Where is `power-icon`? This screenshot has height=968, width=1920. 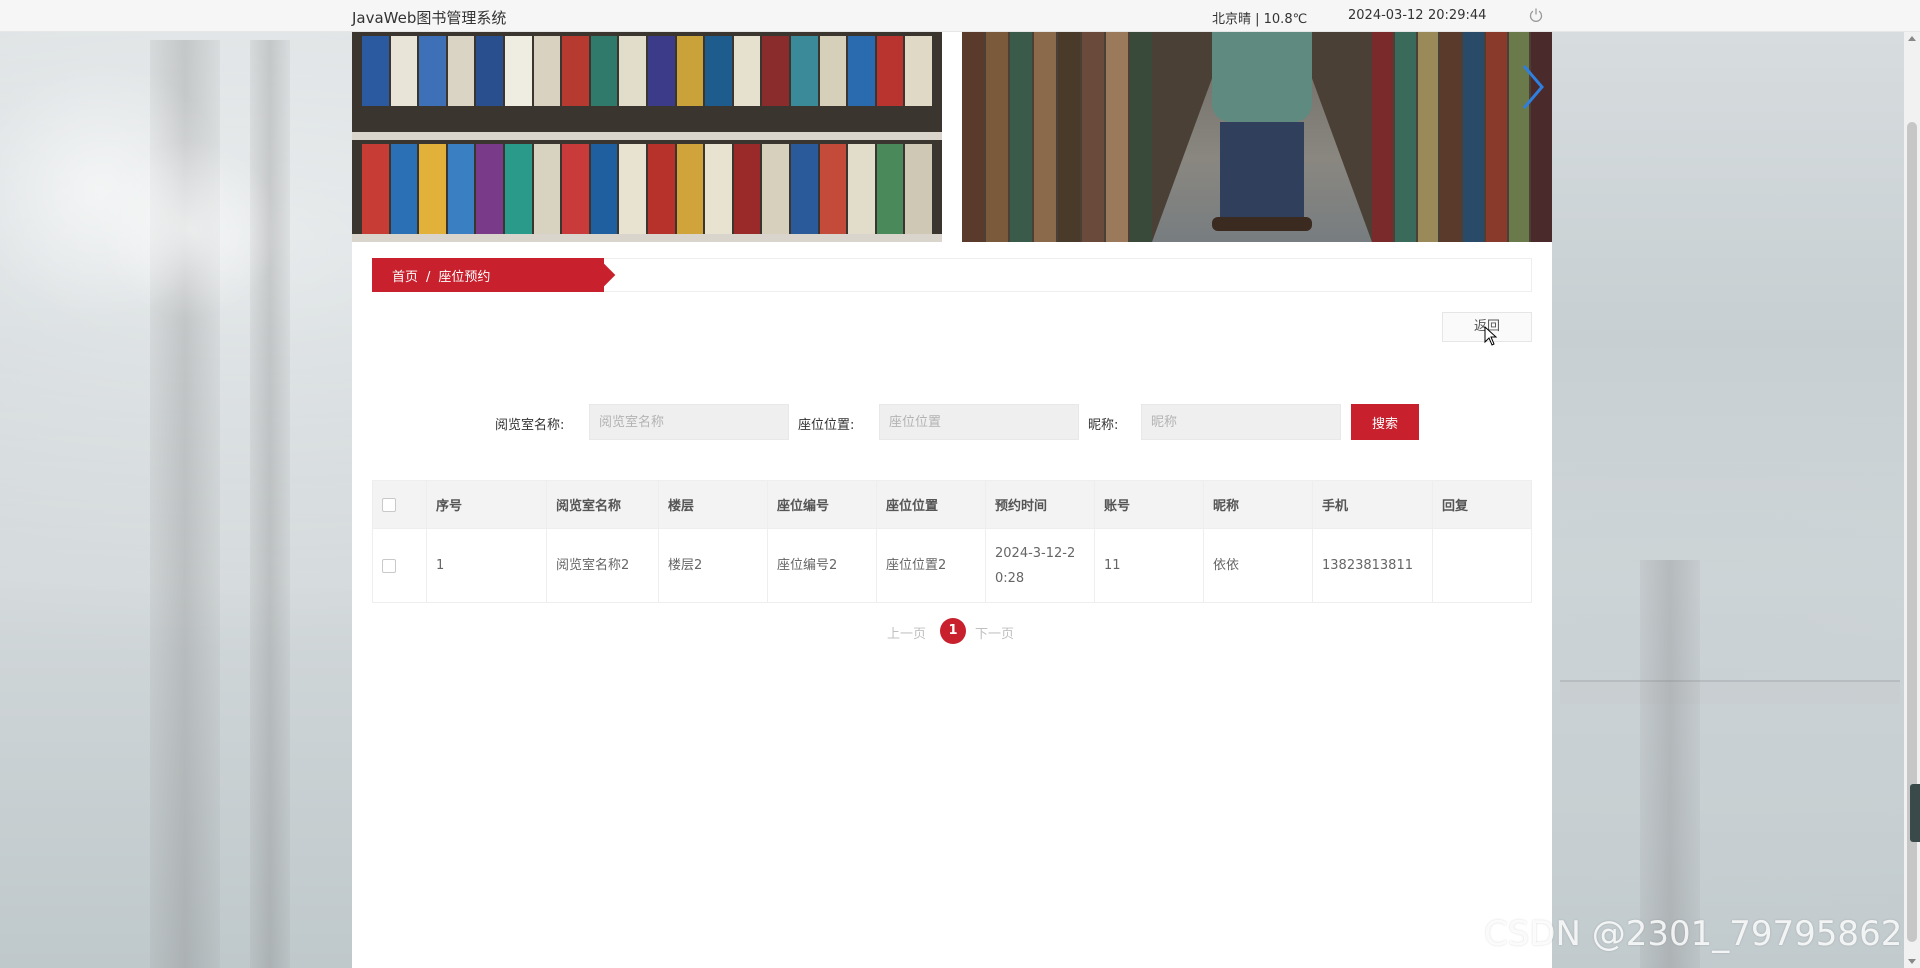 power-icon is located at coordinates (1536, 15).